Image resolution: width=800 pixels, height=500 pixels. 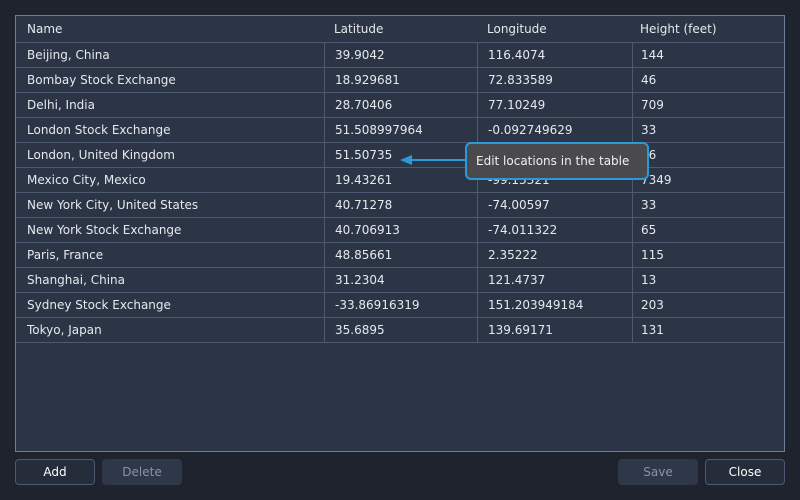 What do you see at coordinates (170, 29) in the screenshot?
I see `column-header-name: Name` at bounding box center [170, 29].